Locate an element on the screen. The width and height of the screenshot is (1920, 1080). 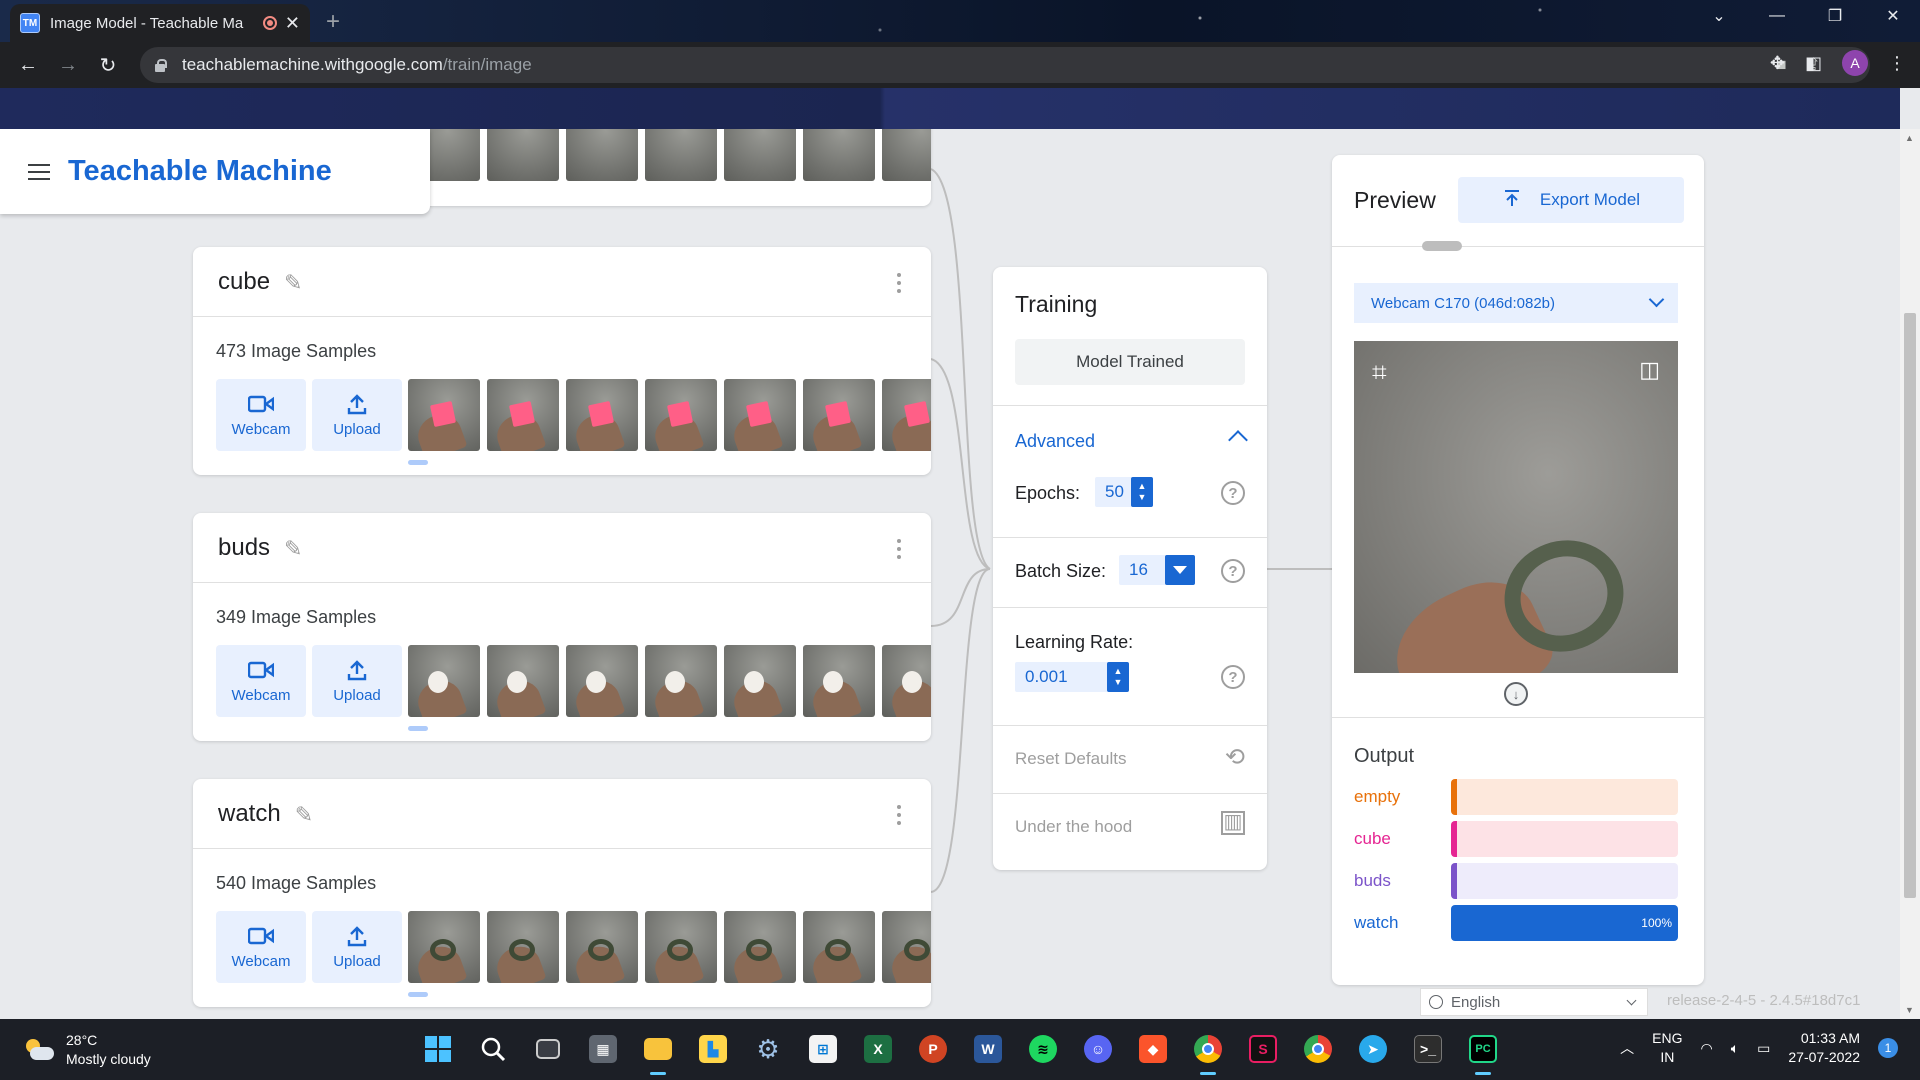
wifi-icon: ◠ is located at coordinates (1707, 1048).